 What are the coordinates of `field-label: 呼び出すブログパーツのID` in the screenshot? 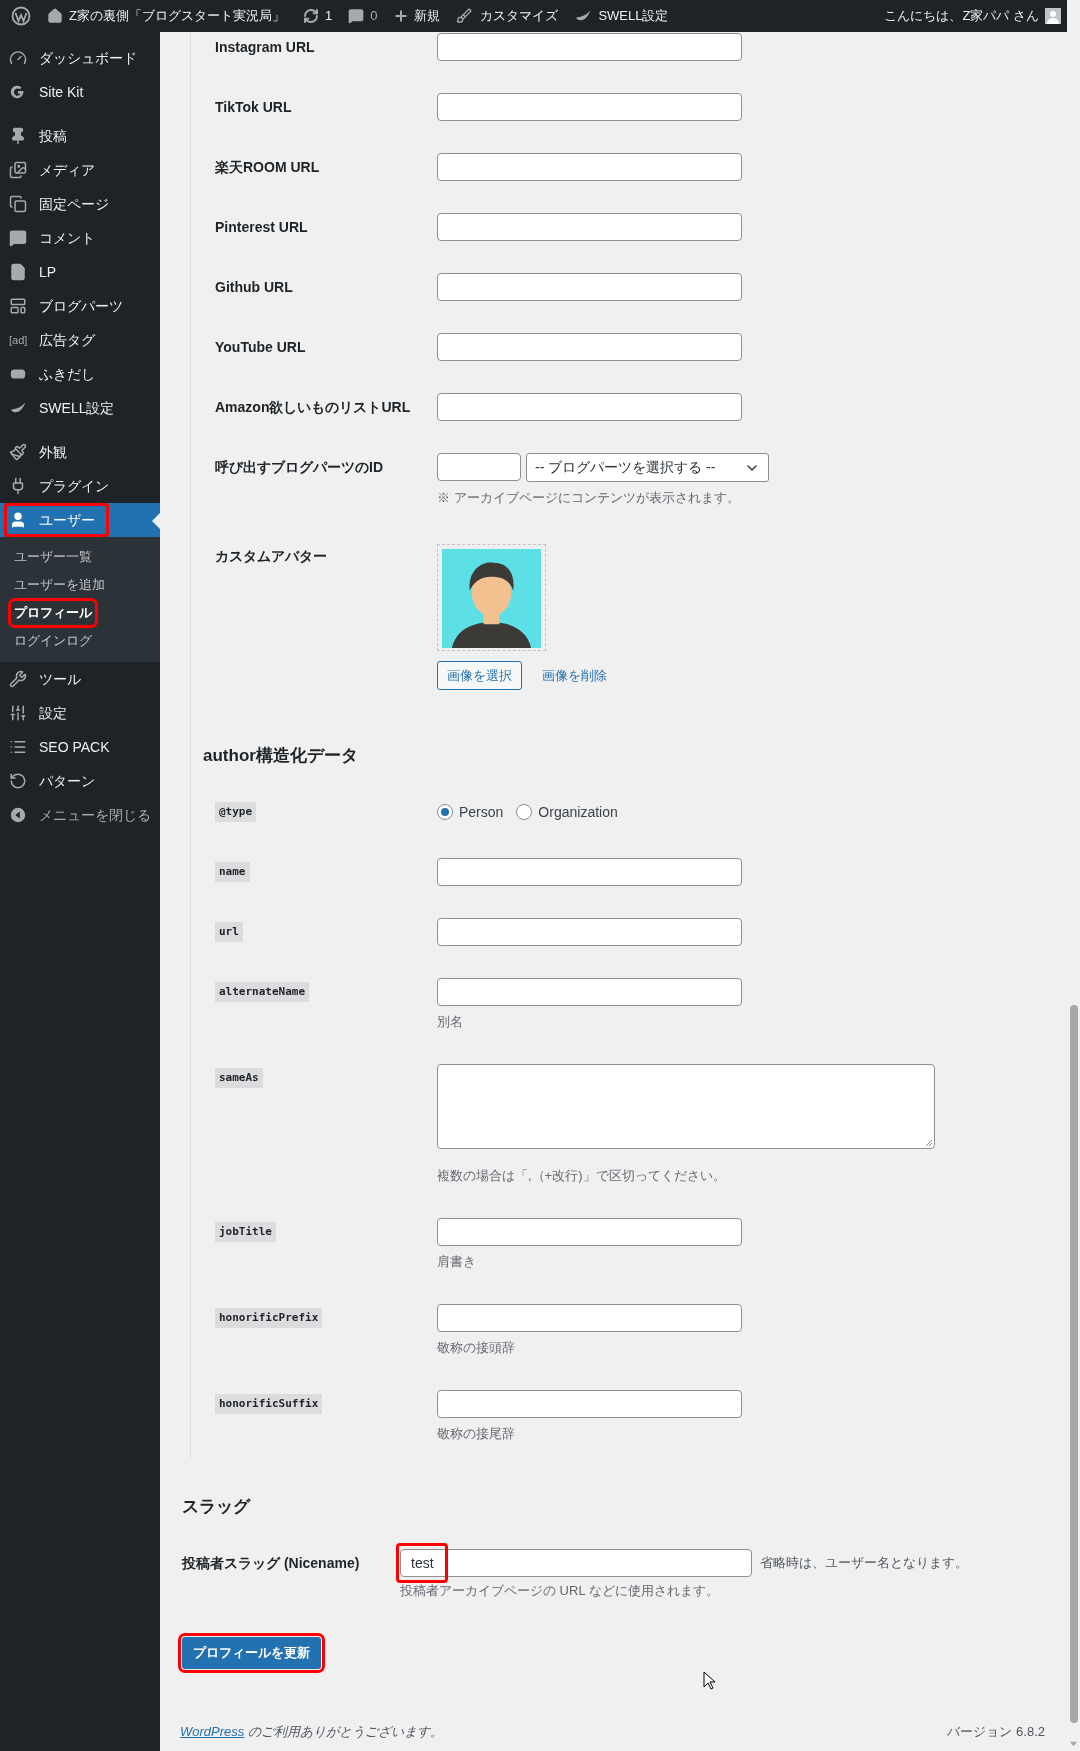 It's located at (299, 467).